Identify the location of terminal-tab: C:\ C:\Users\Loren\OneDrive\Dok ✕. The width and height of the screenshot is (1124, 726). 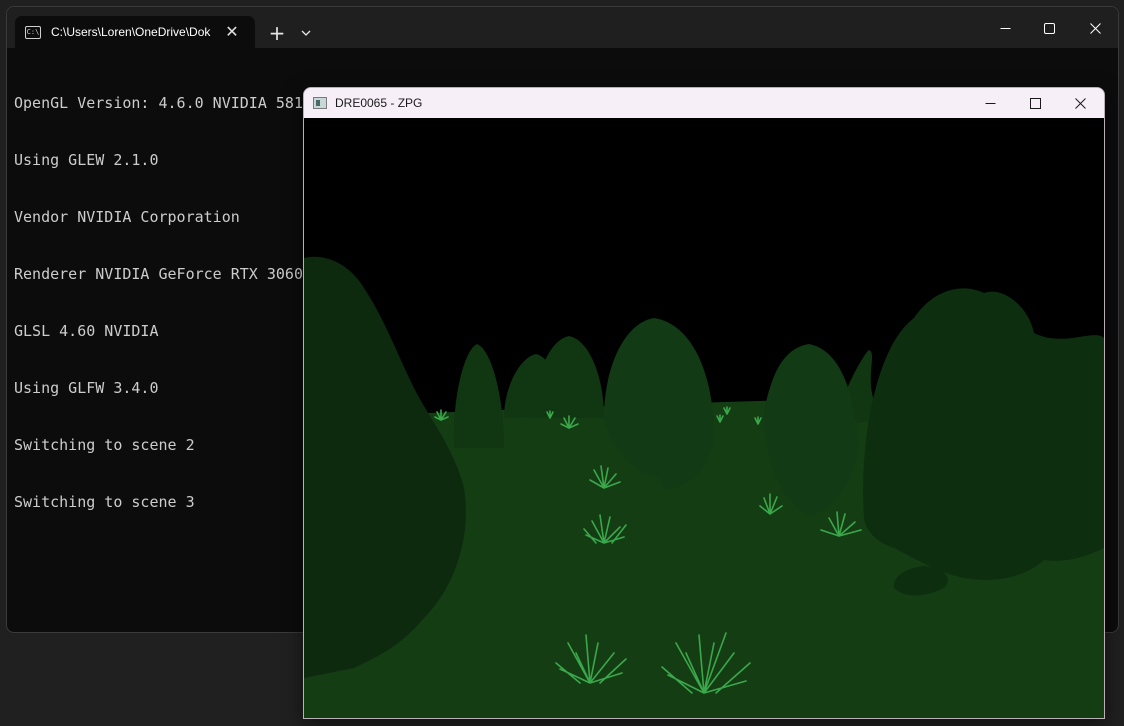
(135, 32).